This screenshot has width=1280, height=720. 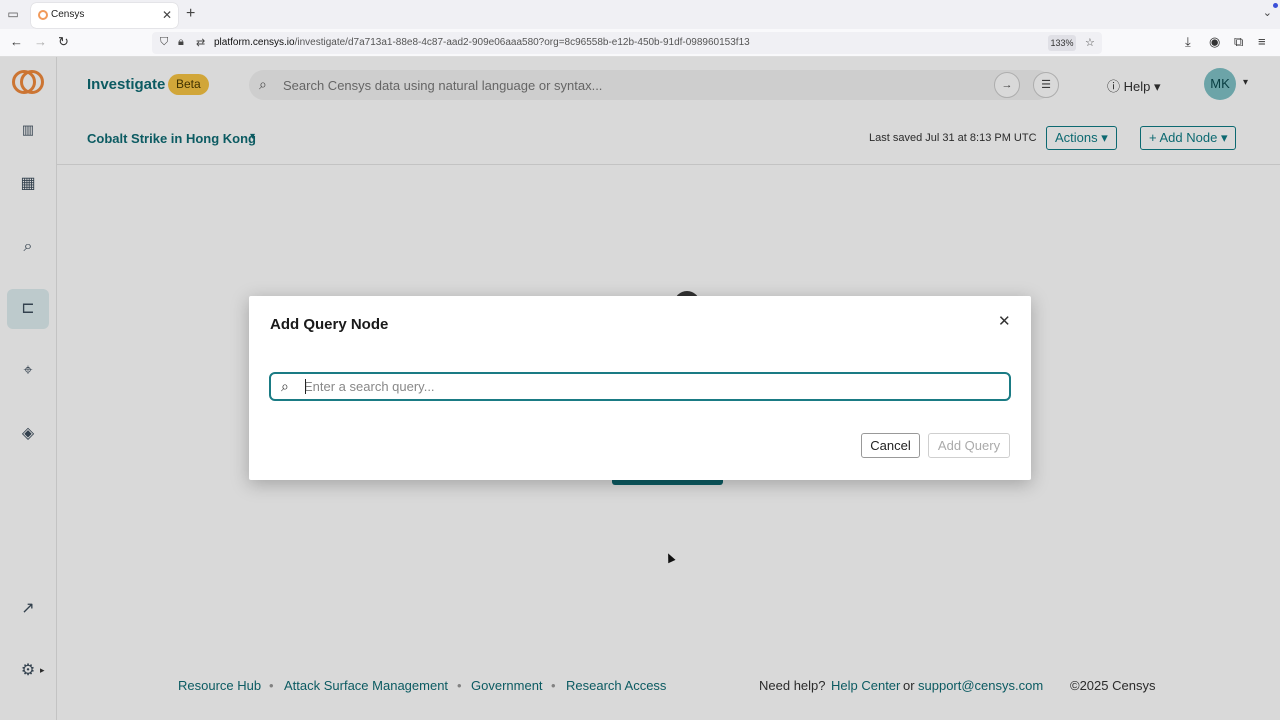 What do you see at coordinates (1090, 42) in the screenshot?
I see `bookmark-star-icon: ☆` at bounding box center [1090, 42].